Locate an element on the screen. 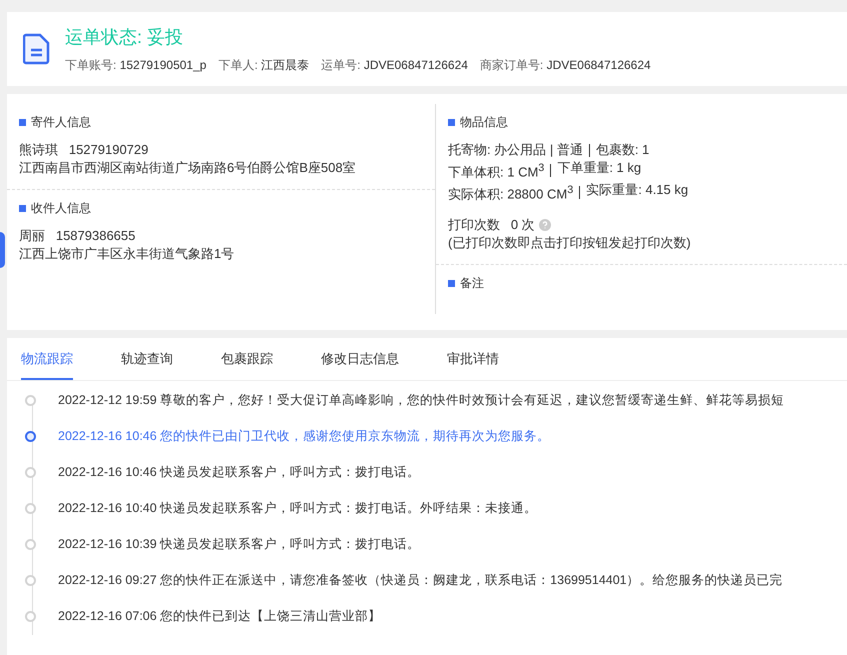 This screenshot has width=847, height=655. help-icon is located at coordinates (544, 224).